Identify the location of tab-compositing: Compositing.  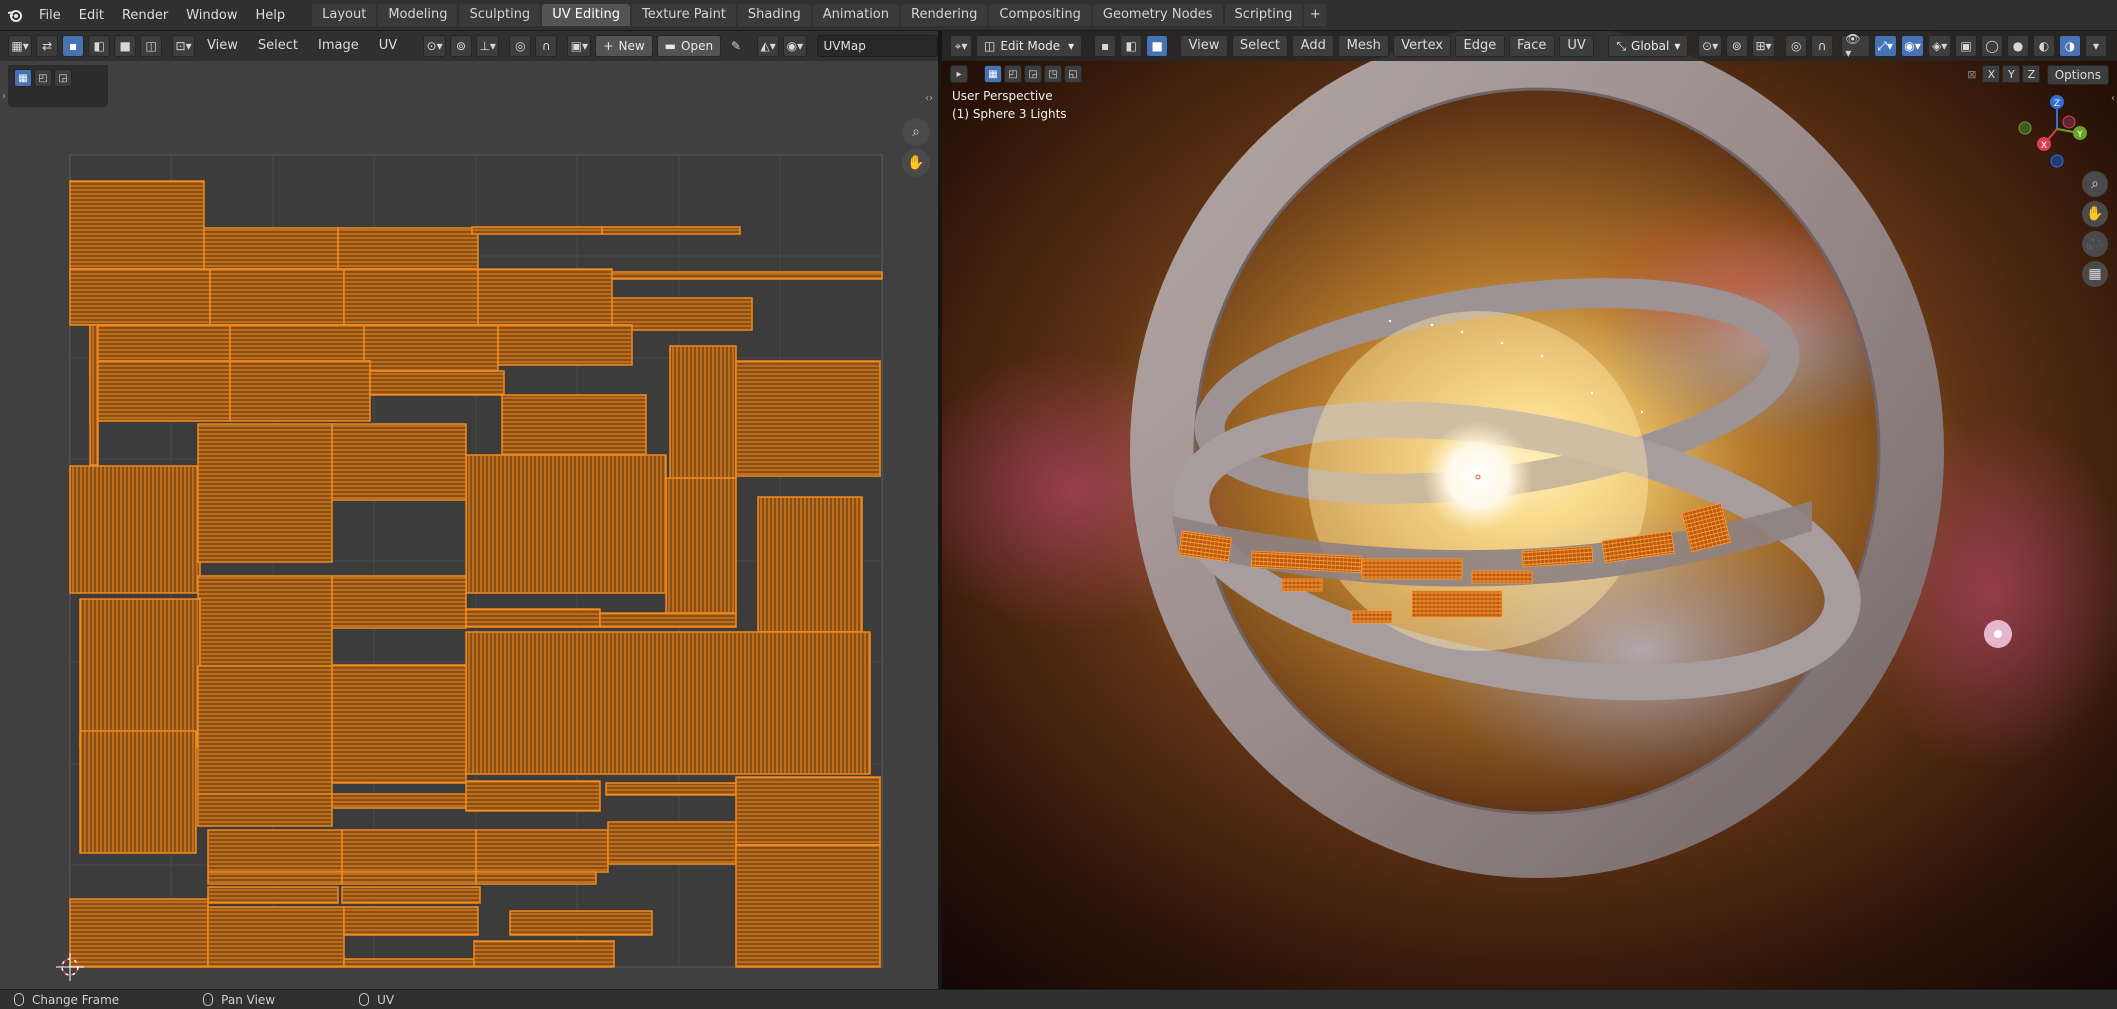
(1040, 15).